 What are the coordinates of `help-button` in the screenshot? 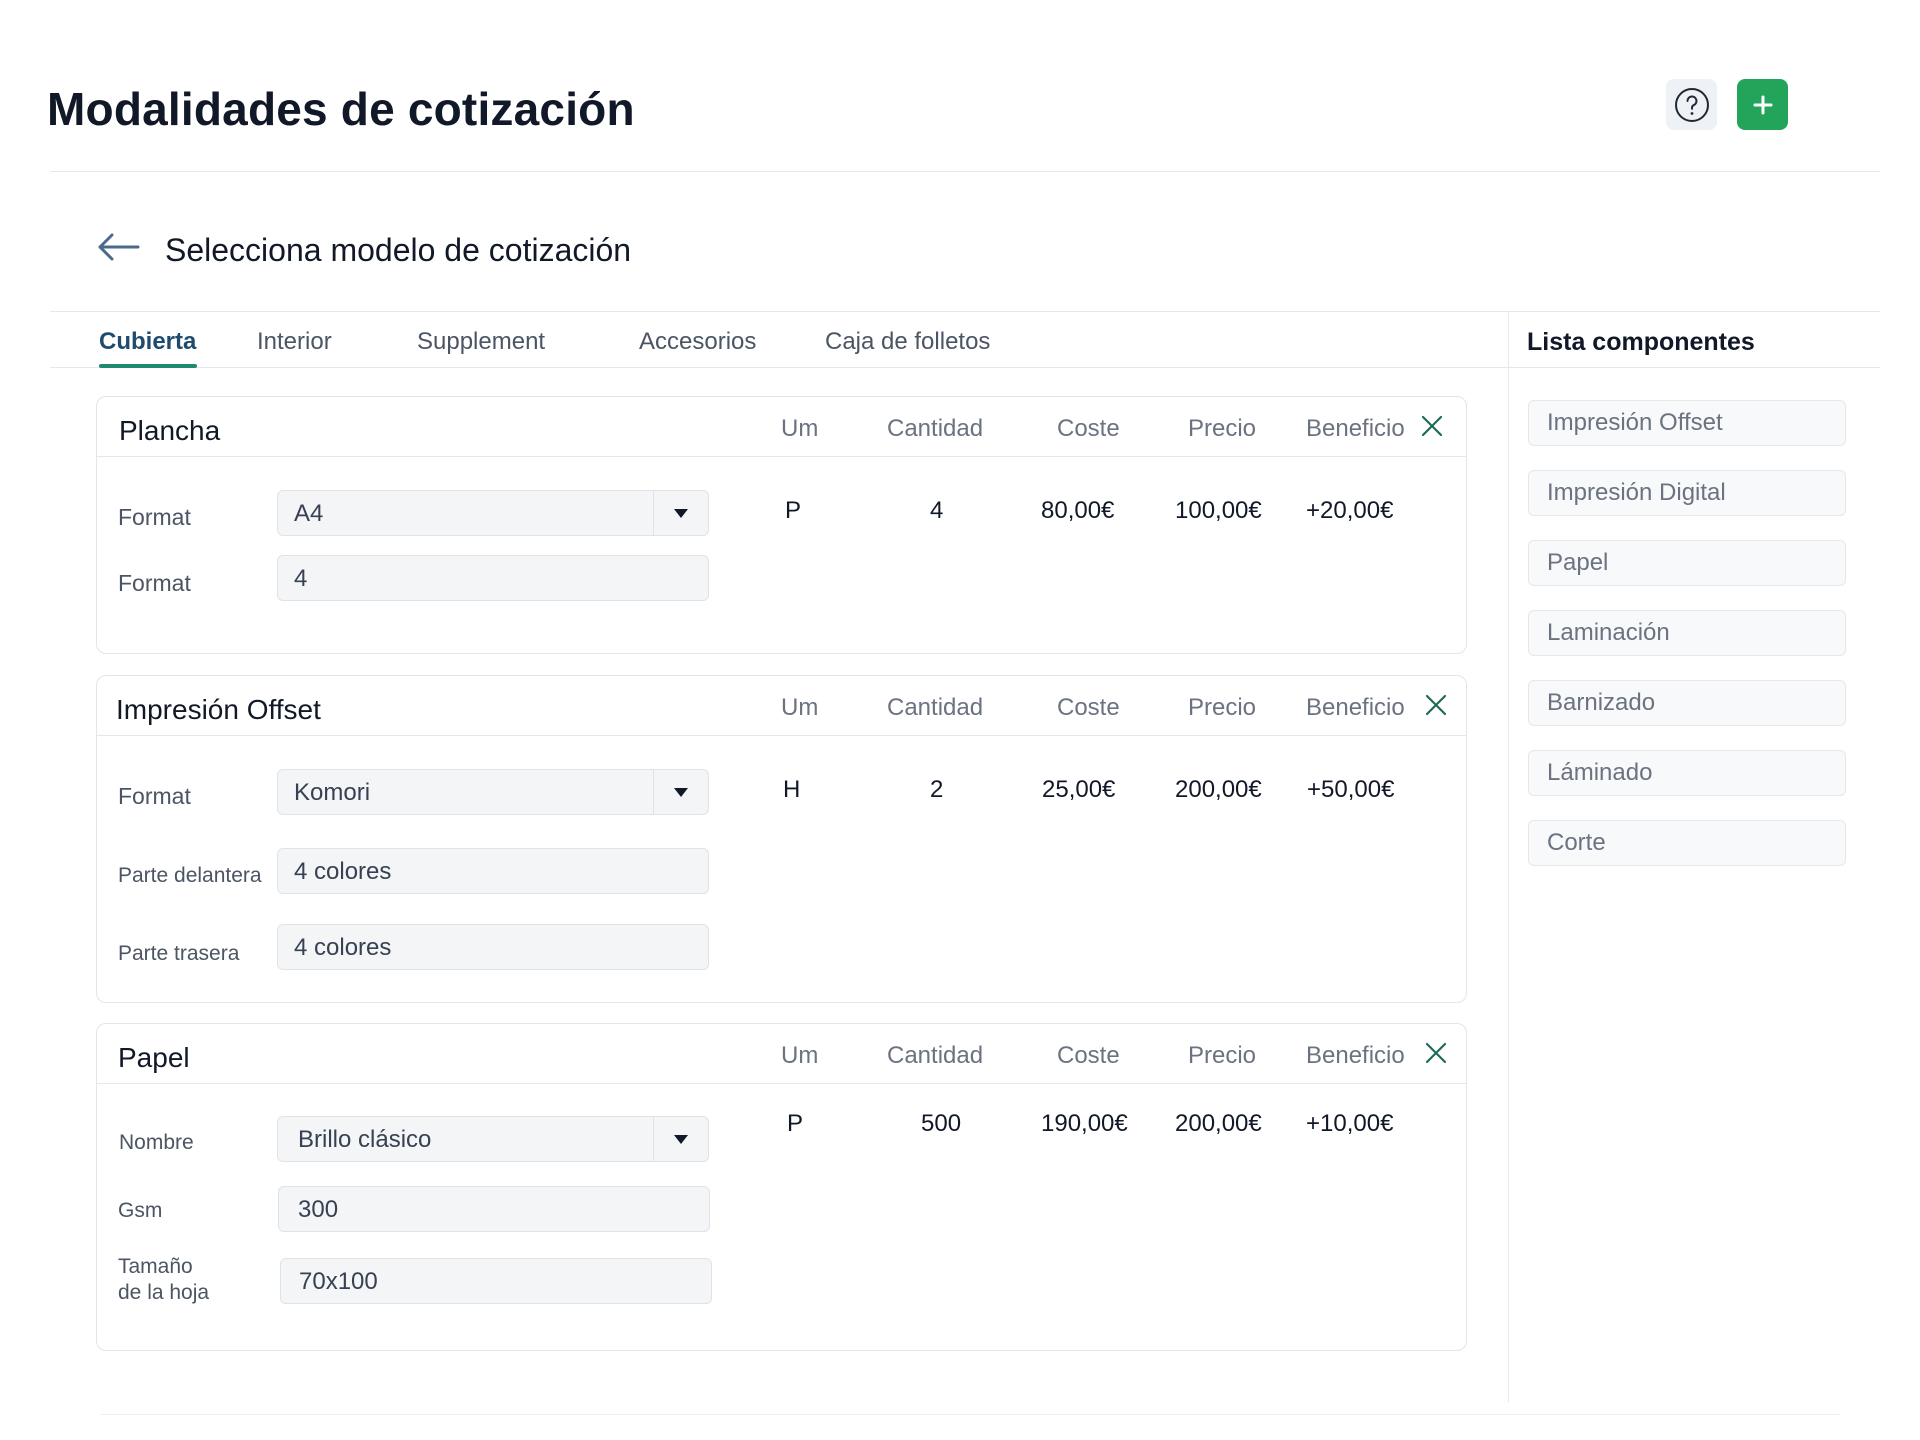 It's located at (1691, 104).